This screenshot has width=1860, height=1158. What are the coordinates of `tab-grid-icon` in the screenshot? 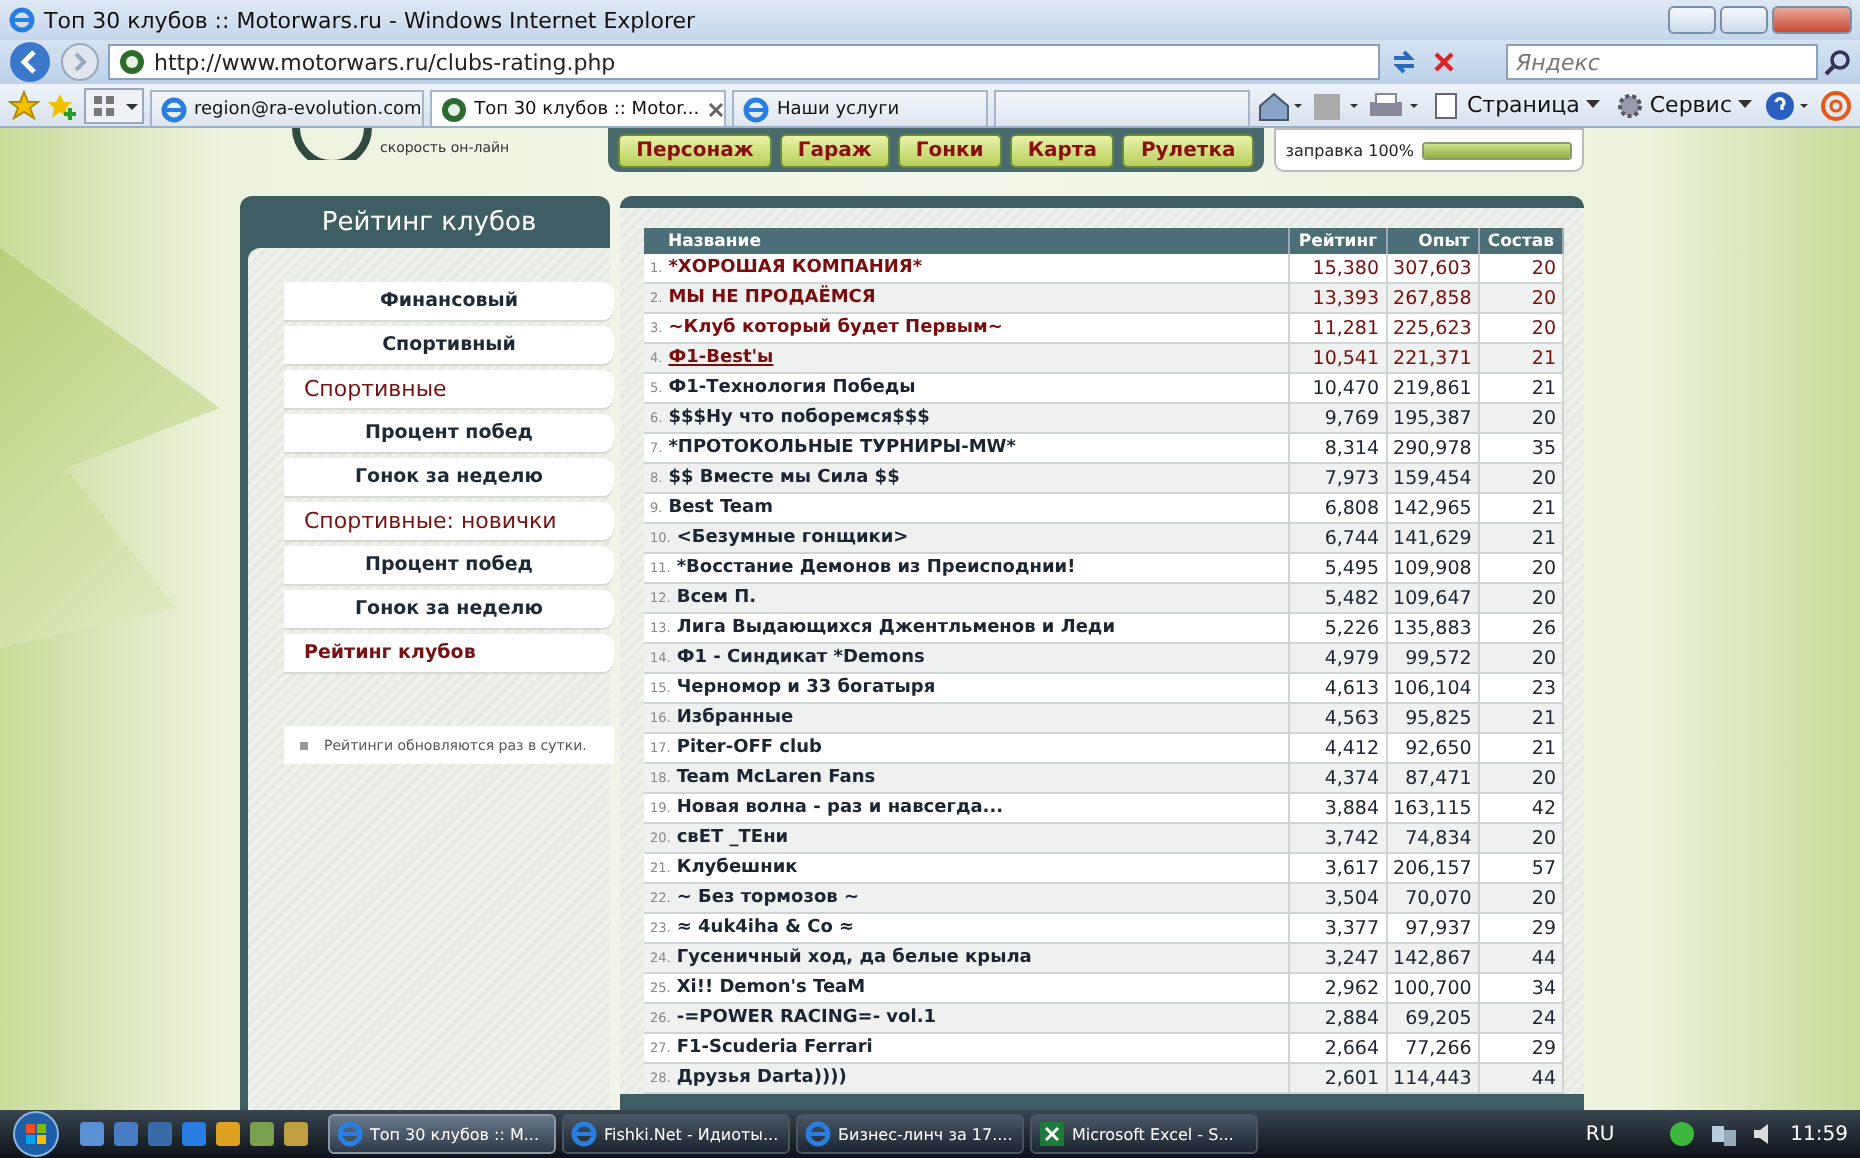 It's located at (114, 105).